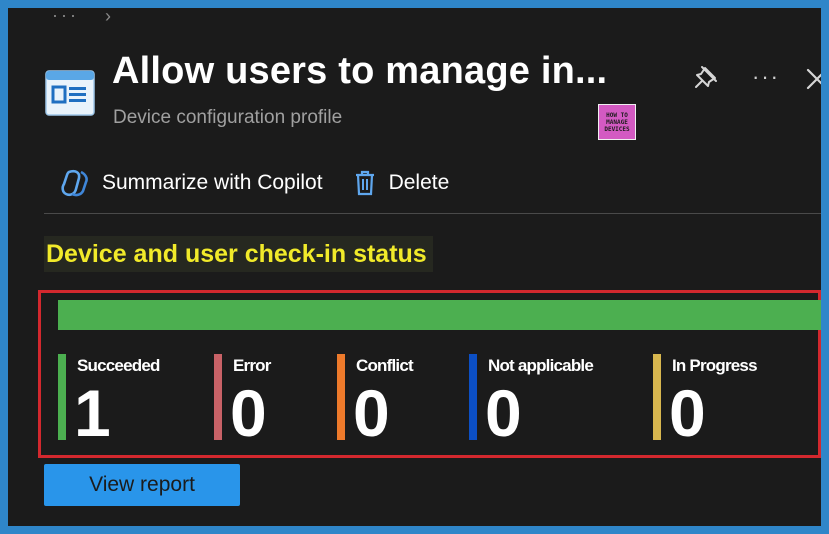 Image resolution: width=829 pixels, height=534 pixels. What do you see at coordinates (81, 19) in the screenshot?
I see `breadcrumb: ··· ›` at bounding box center [81, 19].